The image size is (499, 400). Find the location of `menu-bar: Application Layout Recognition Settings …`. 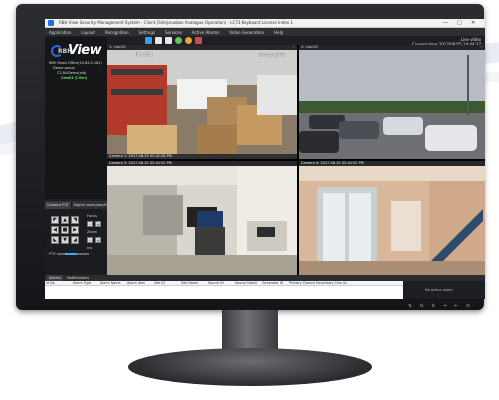

menu-bar: Application Layout Recognition Settings … is located at coordinates (265, 32).